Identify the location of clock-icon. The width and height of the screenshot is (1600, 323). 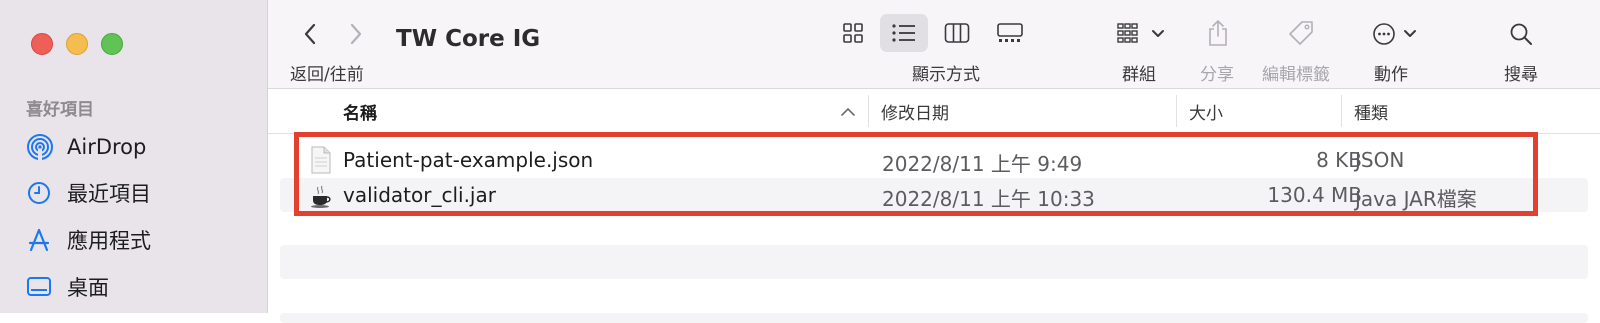
(43, 193).